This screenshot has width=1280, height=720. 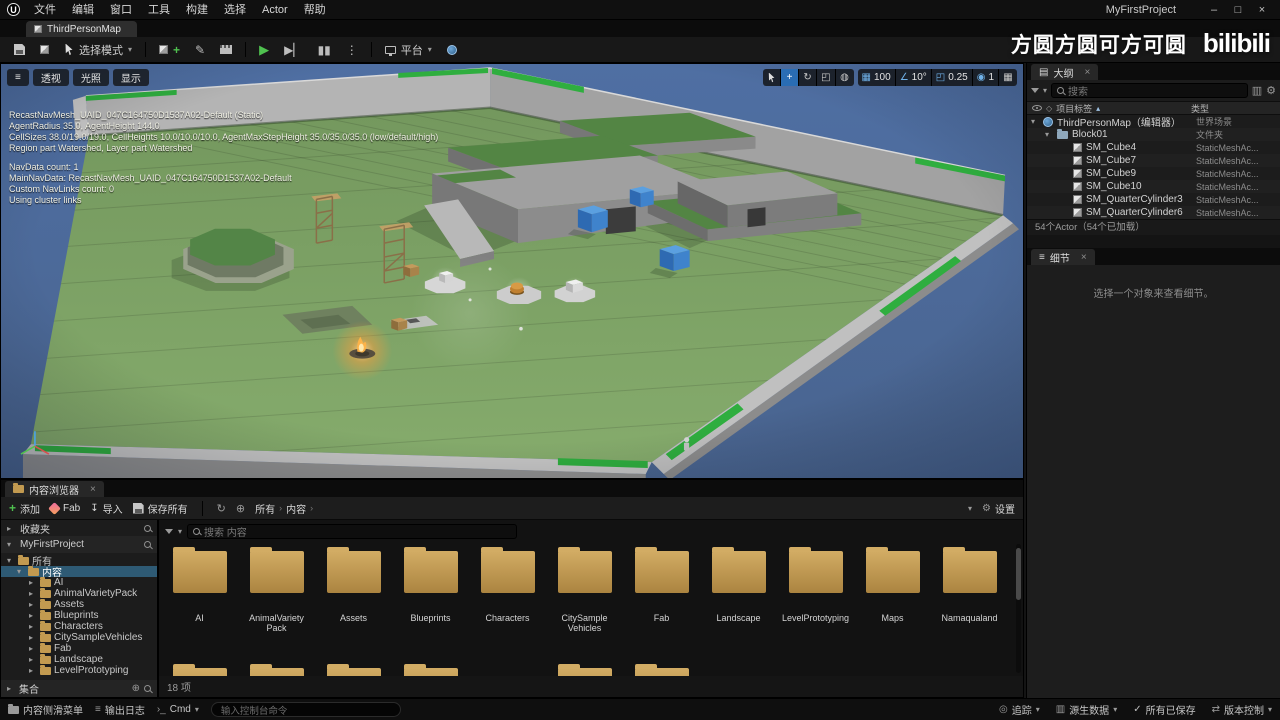 I want to click on launch-button, so click(x=452, y=50).